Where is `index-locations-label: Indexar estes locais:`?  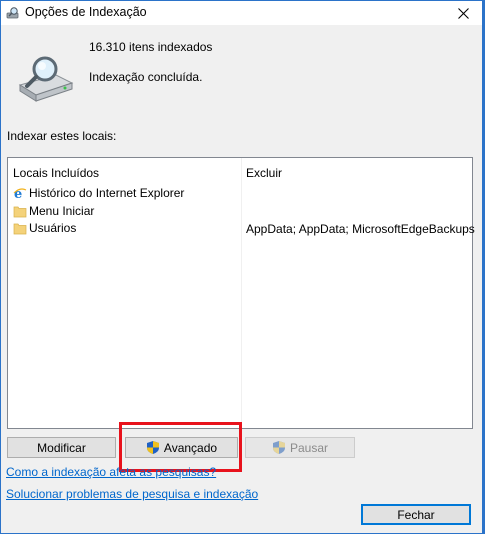 index-locations-label: Indexar estes locais: is located at coordinates (62, 136).